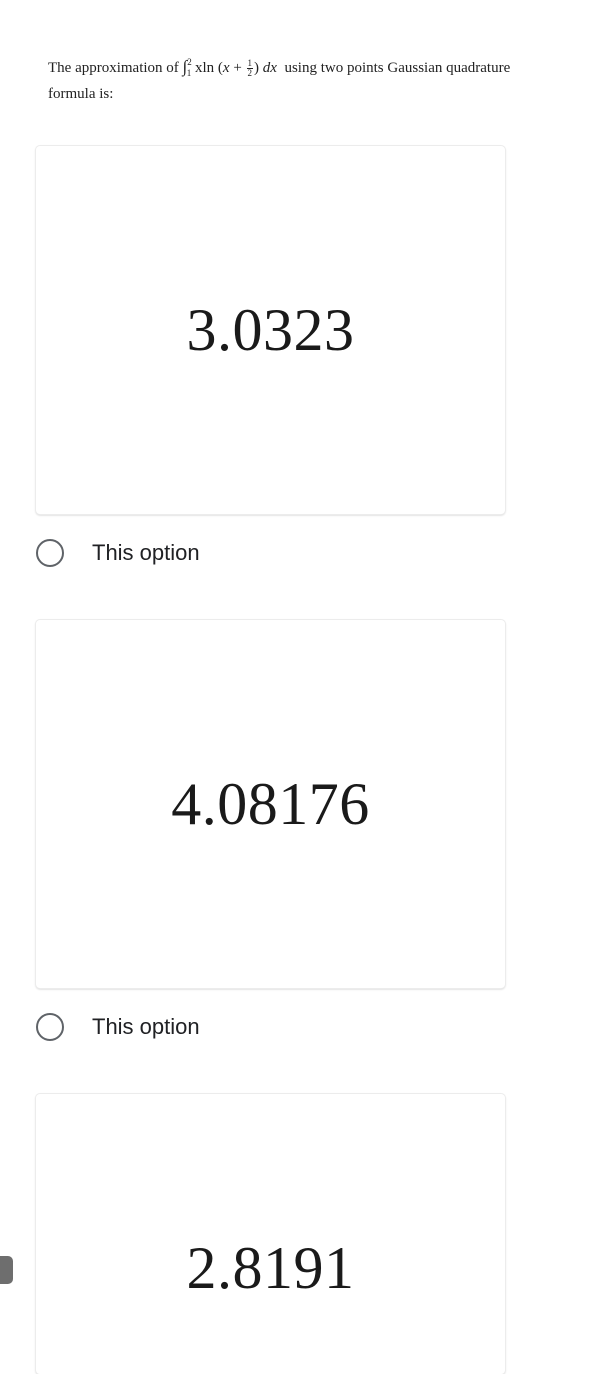  I want to click on option-choice-1: This option, so click(118, 553).